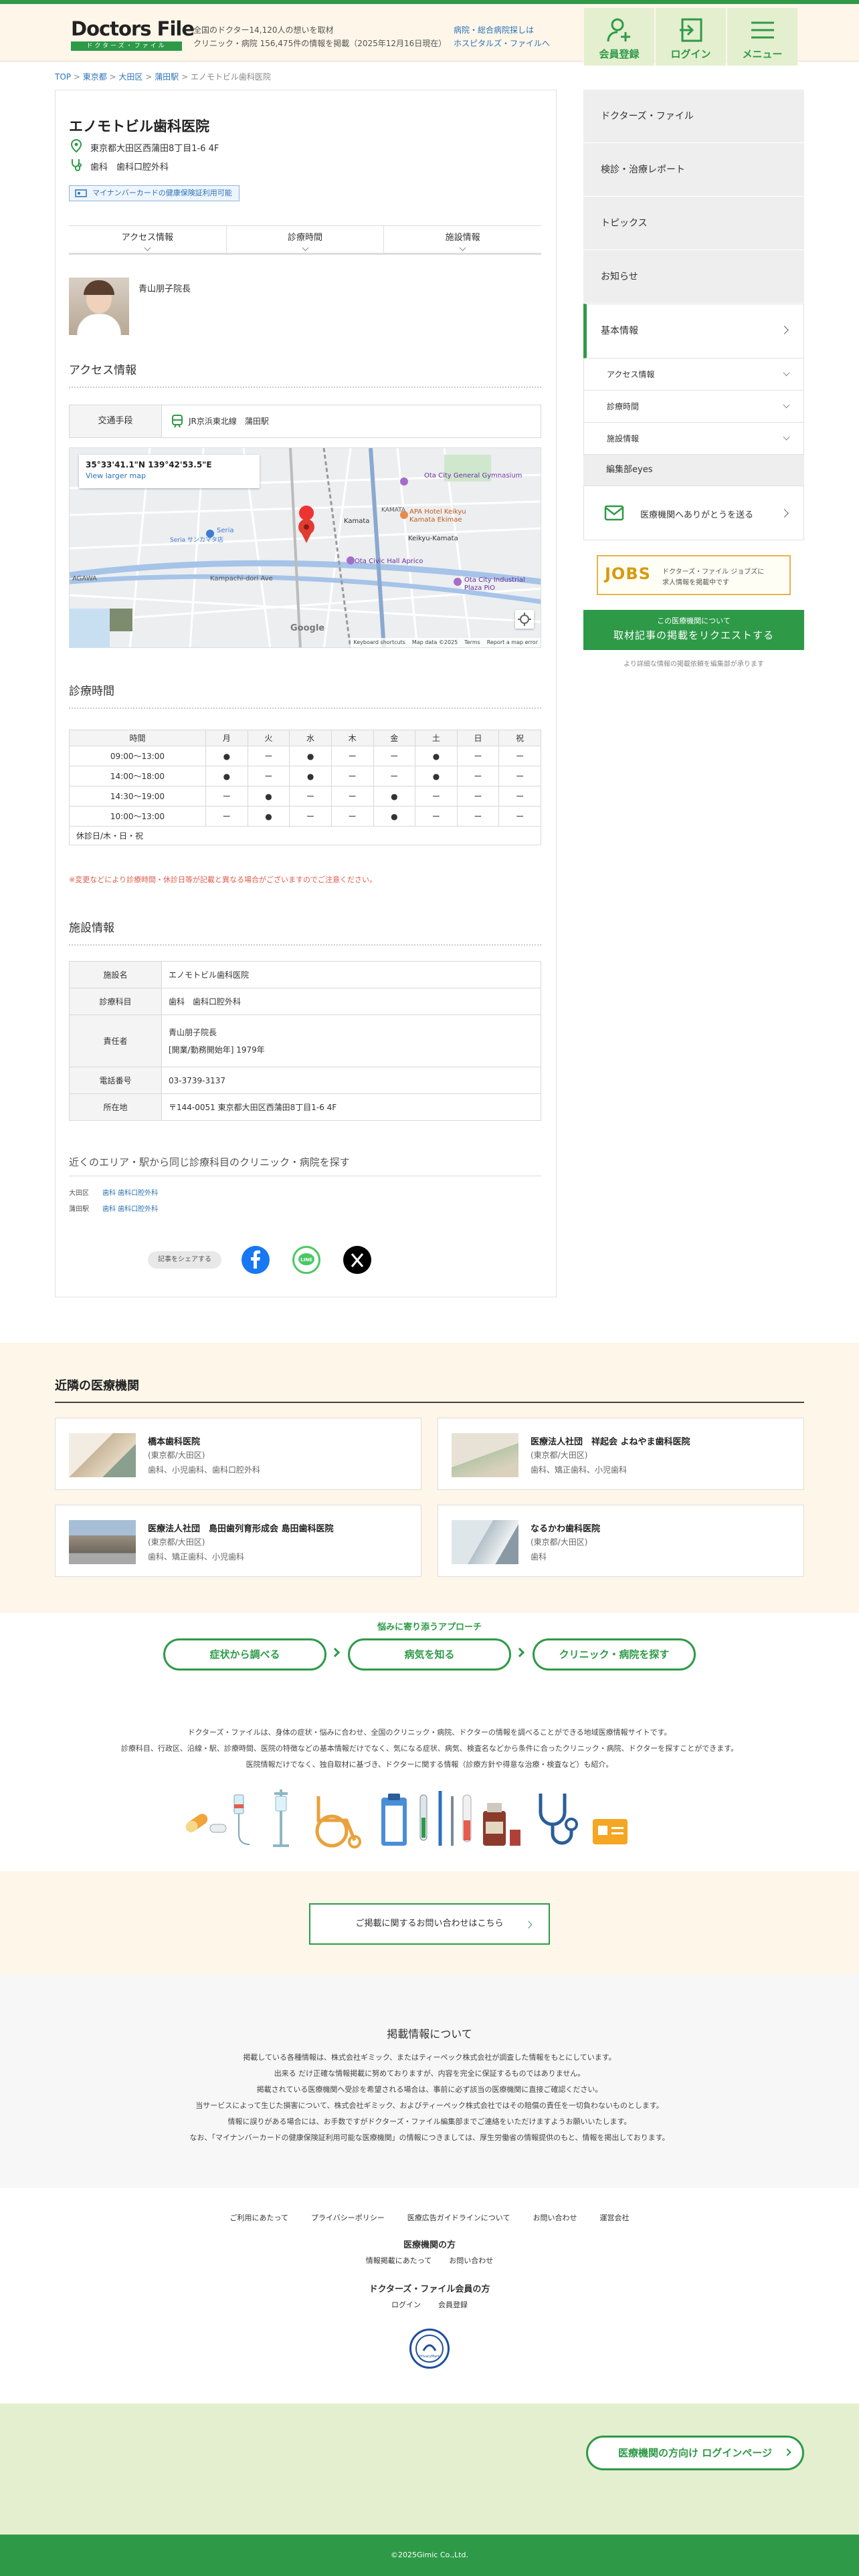 Image resolution: width=859 pixels, height=2576 pixels. I want to click on footer-link-company: 運営会社, so click(614, 2217).